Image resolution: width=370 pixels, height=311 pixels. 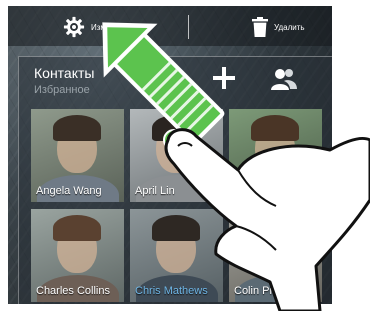 What do you see at coordinates (260, 27) in the screenshot?
I see `trash-icon` at bounding box center [260, 27].